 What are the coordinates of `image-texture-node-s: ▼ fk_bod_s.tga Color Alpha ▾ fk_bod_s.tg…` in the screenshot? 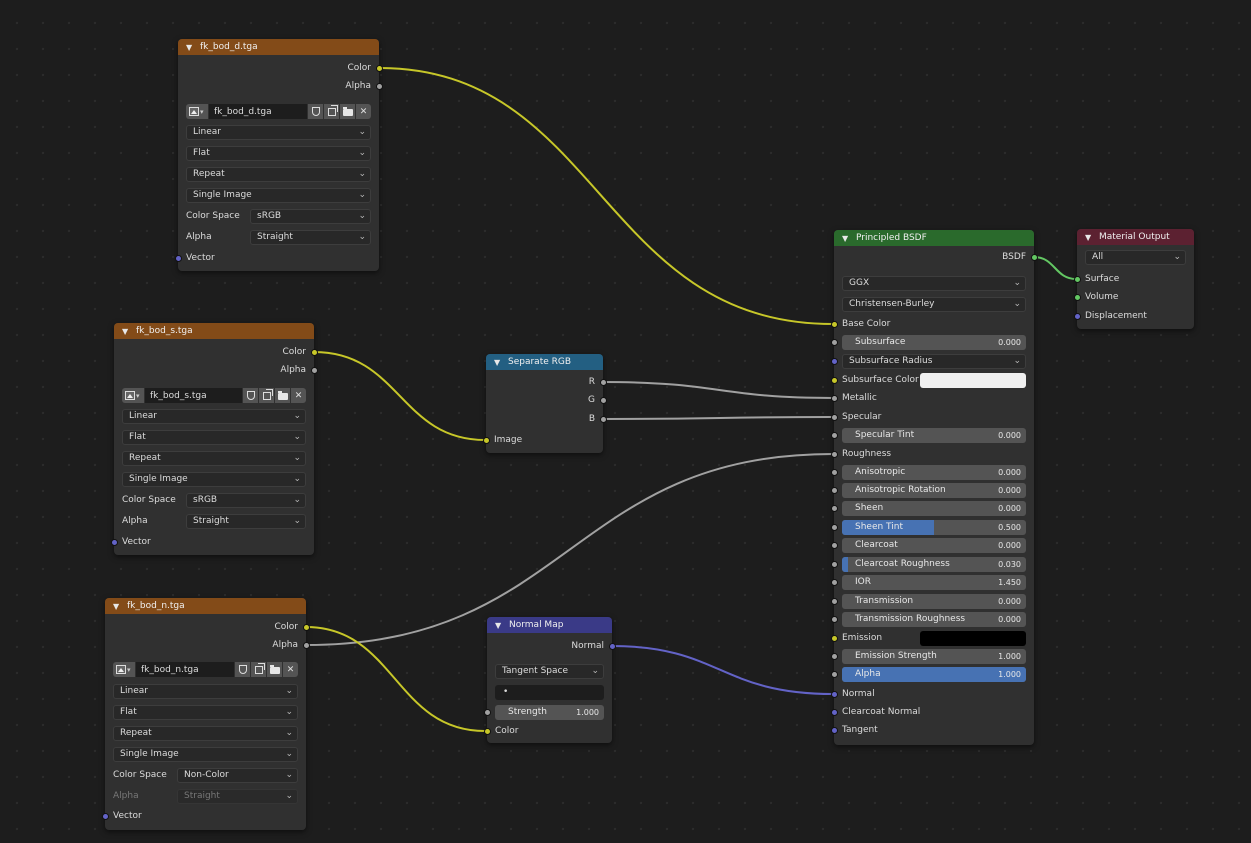 It's located at (214, 439).